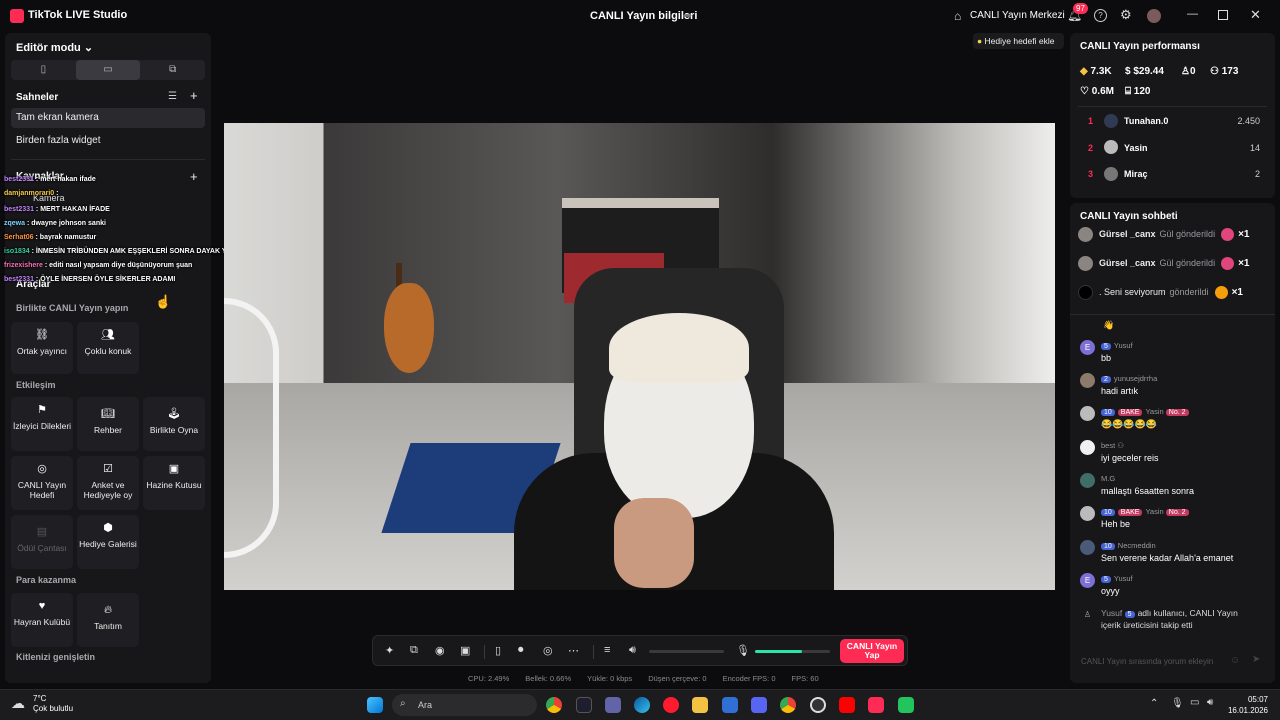  I want to click on network-icon: ▭, so click(1194, 702).